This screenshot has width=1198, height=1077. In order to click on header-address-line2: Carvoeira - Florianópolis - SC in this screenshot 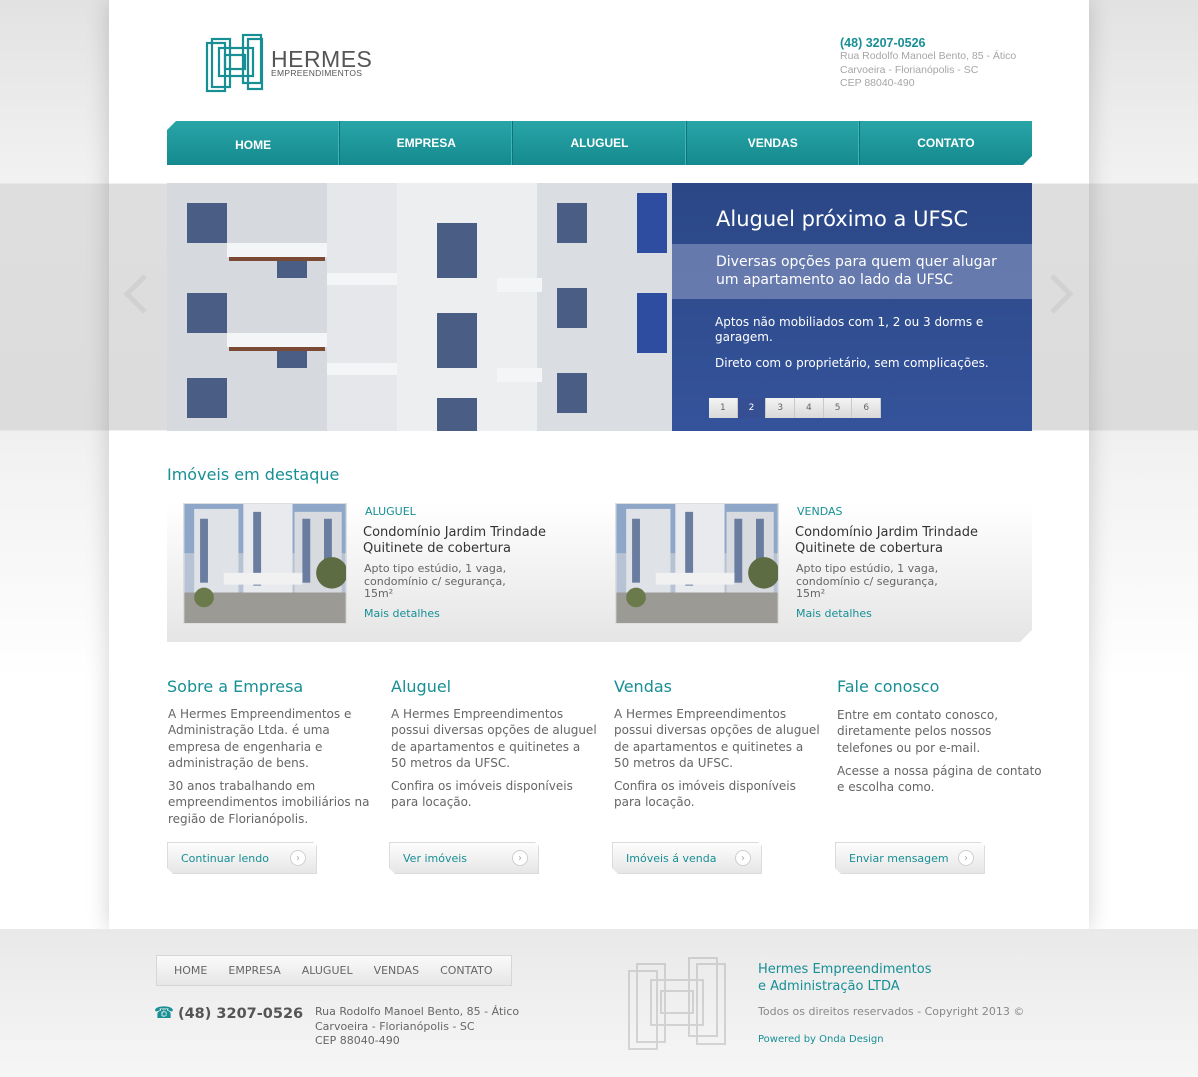, I will do `click(909, 69)`.